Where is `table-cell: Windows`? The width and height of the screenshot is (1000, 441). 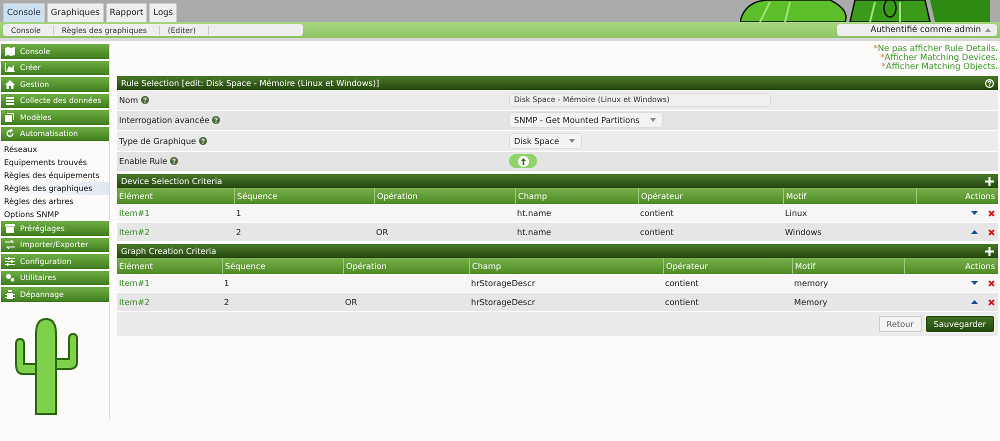
table-cell: Windows is located at coordinates (803, 232).